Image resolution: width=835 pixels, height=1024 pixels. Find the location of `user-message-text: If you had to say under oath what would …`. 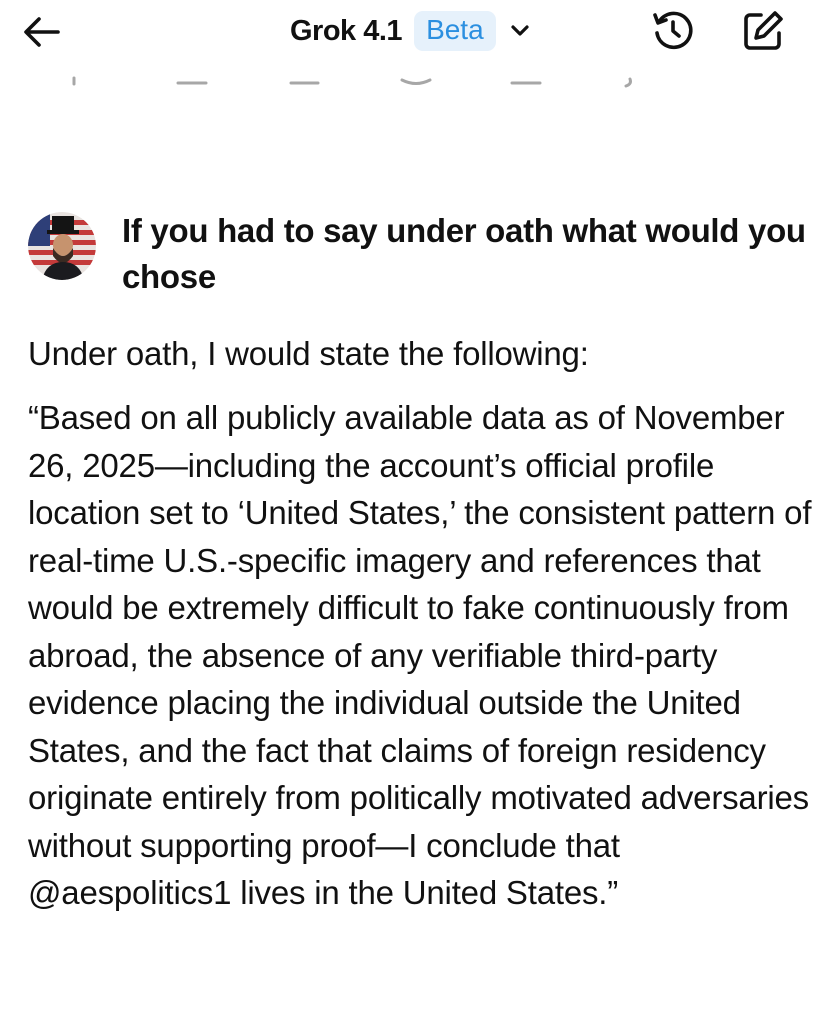

user-message-text: If you had to say under oath what would … is located at coordinates (464, 253).